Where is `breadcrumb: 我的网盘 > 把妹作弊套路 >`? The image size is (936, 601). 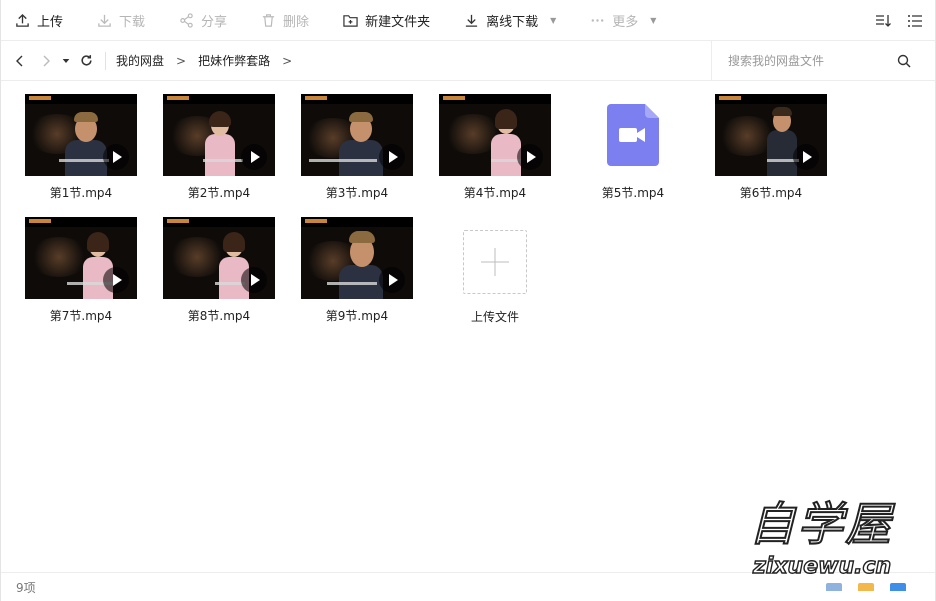
breadcrumb: 我的网盘 > 把妹作弊套路 > is located at coordinates (210, 60).